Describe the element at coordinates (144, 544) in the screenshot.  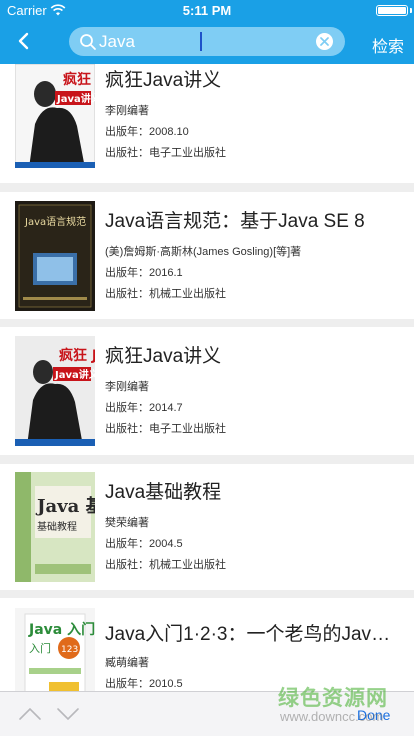
I see `book-publish-year: 出版年：2004.5` at that location.